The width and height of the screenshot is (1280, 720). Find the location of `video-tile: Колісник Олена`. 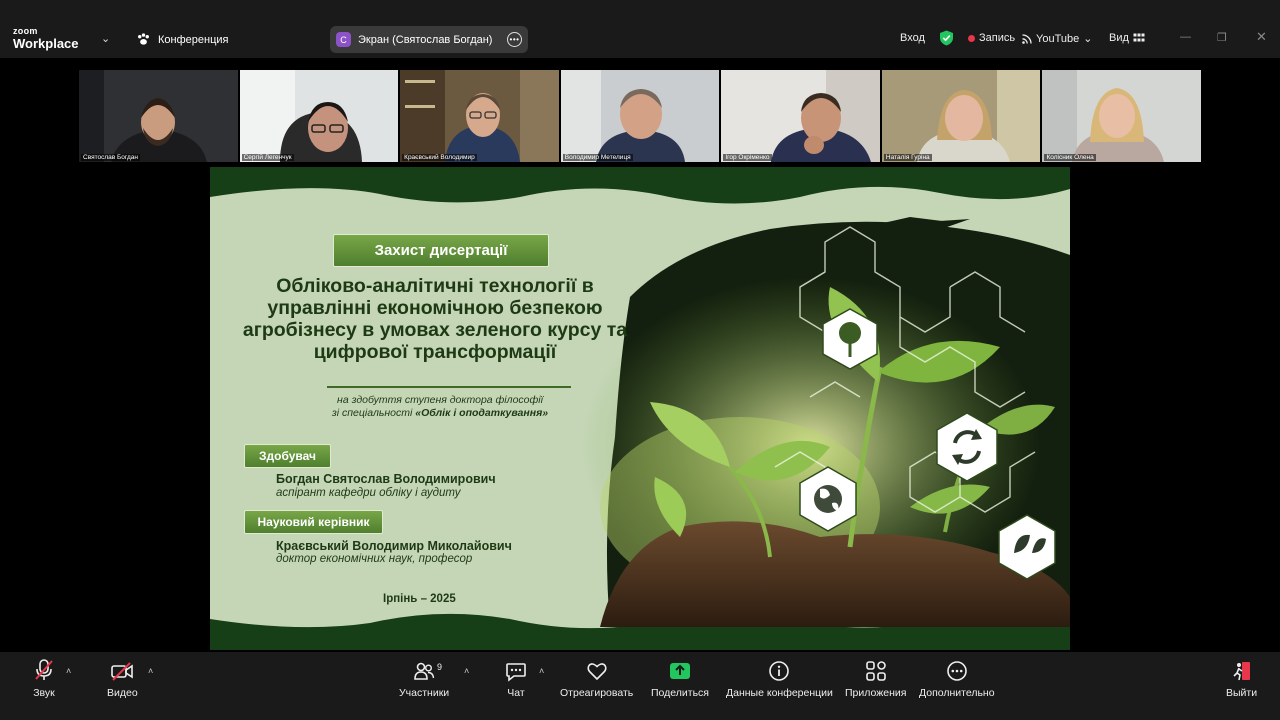

video-tile: Колісник Олена is located at coordinates (1122, 116).